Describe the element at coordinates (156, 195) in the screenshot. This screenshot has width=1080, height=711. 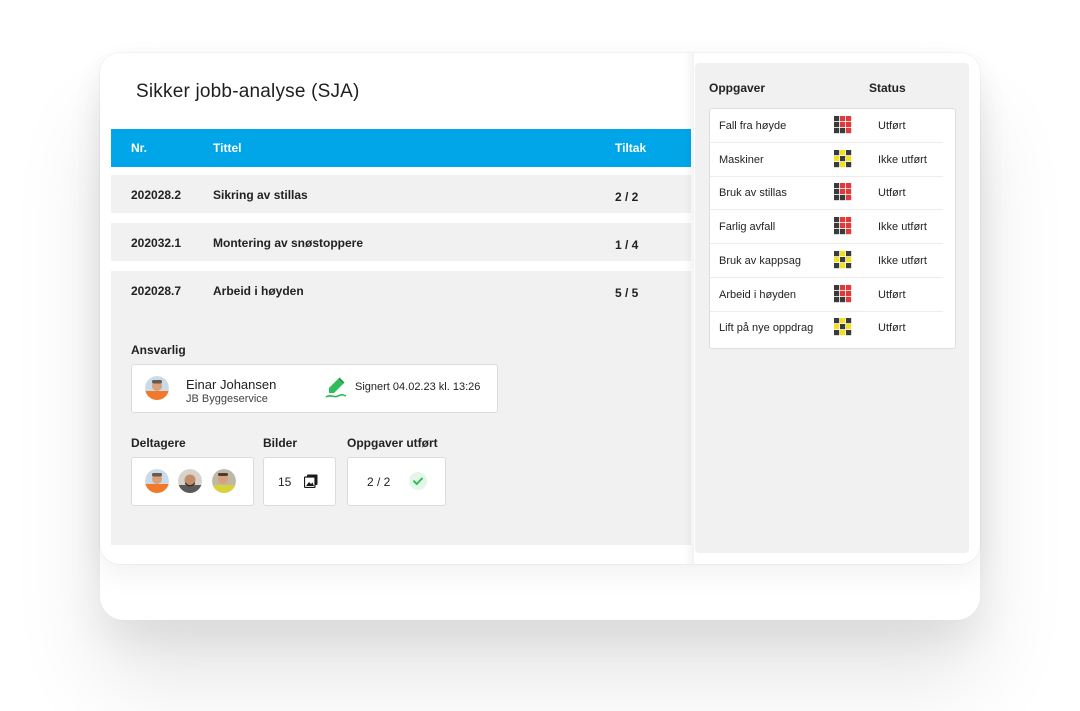
I see `row-nr: 202028.2` at that location.